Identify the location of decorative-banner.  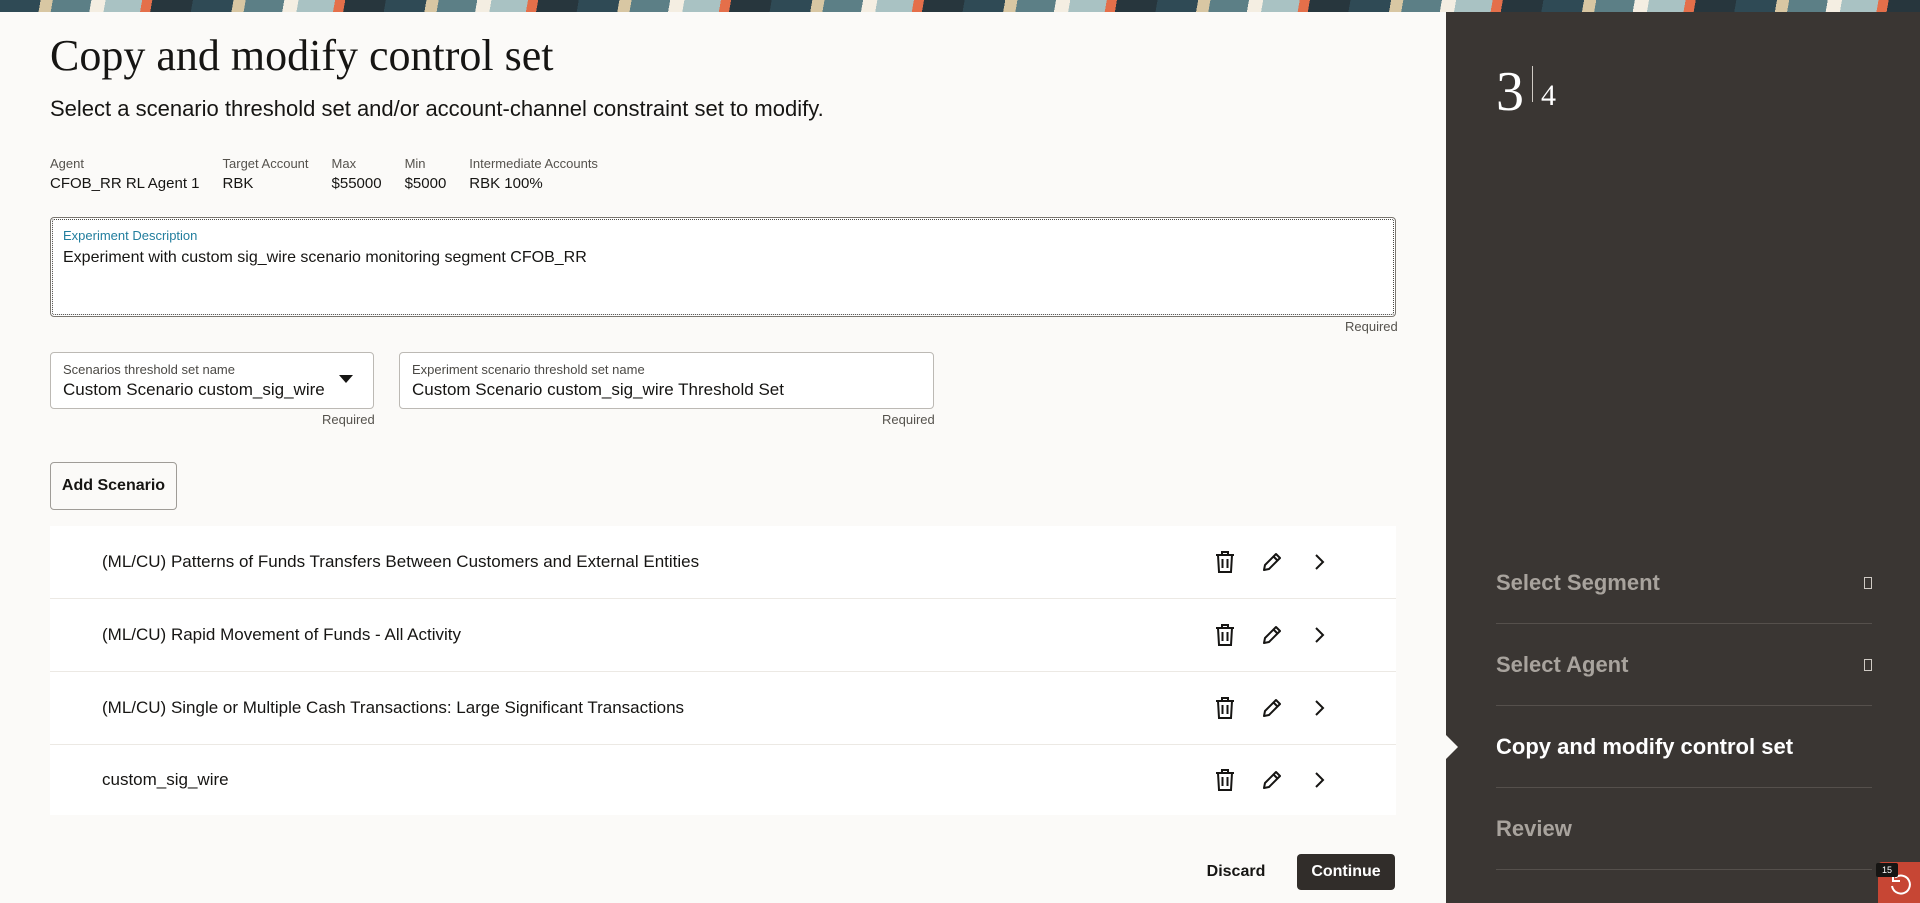
(960, 6).